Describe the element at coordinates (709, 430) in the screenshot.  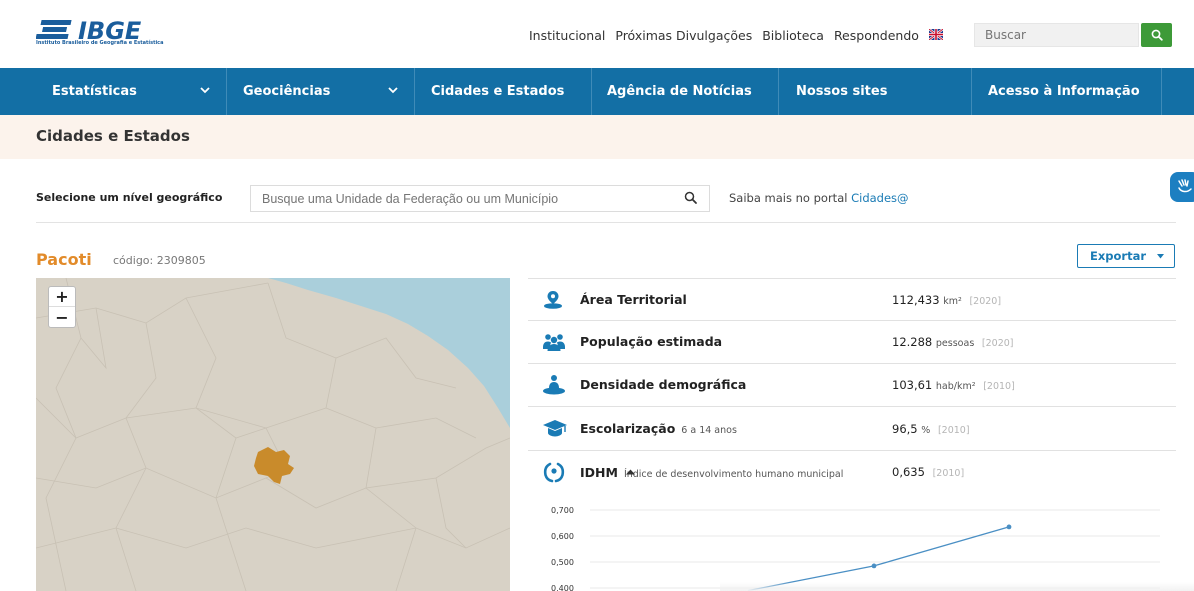
I see `indicator-subtitle: 6 a 14 anos` at that location.